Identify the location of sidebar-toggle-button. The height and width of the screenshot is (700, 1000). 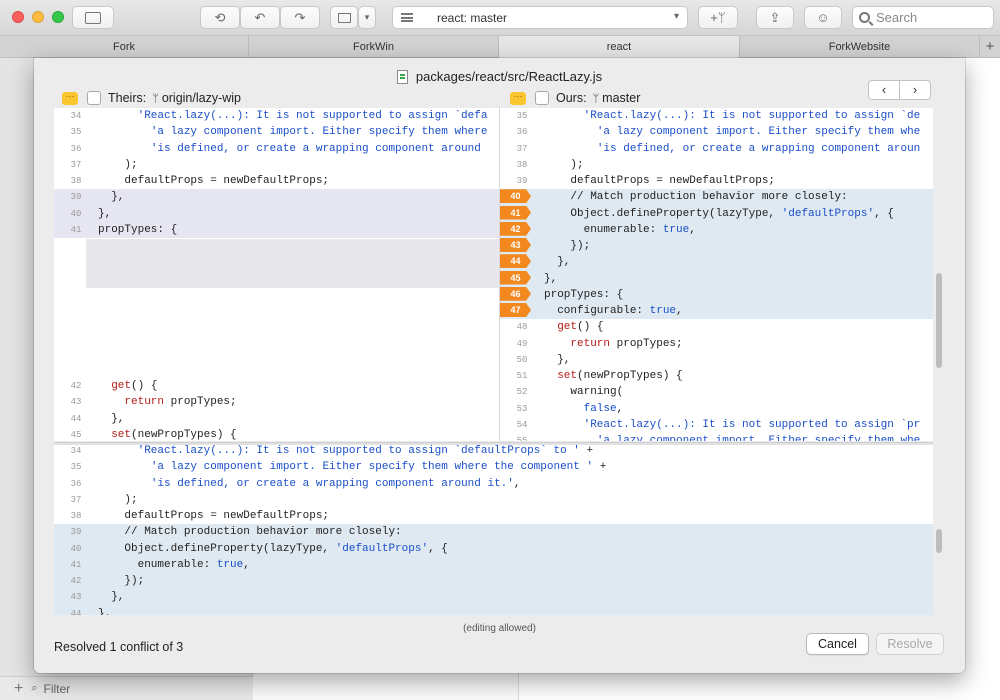
(93, 17).